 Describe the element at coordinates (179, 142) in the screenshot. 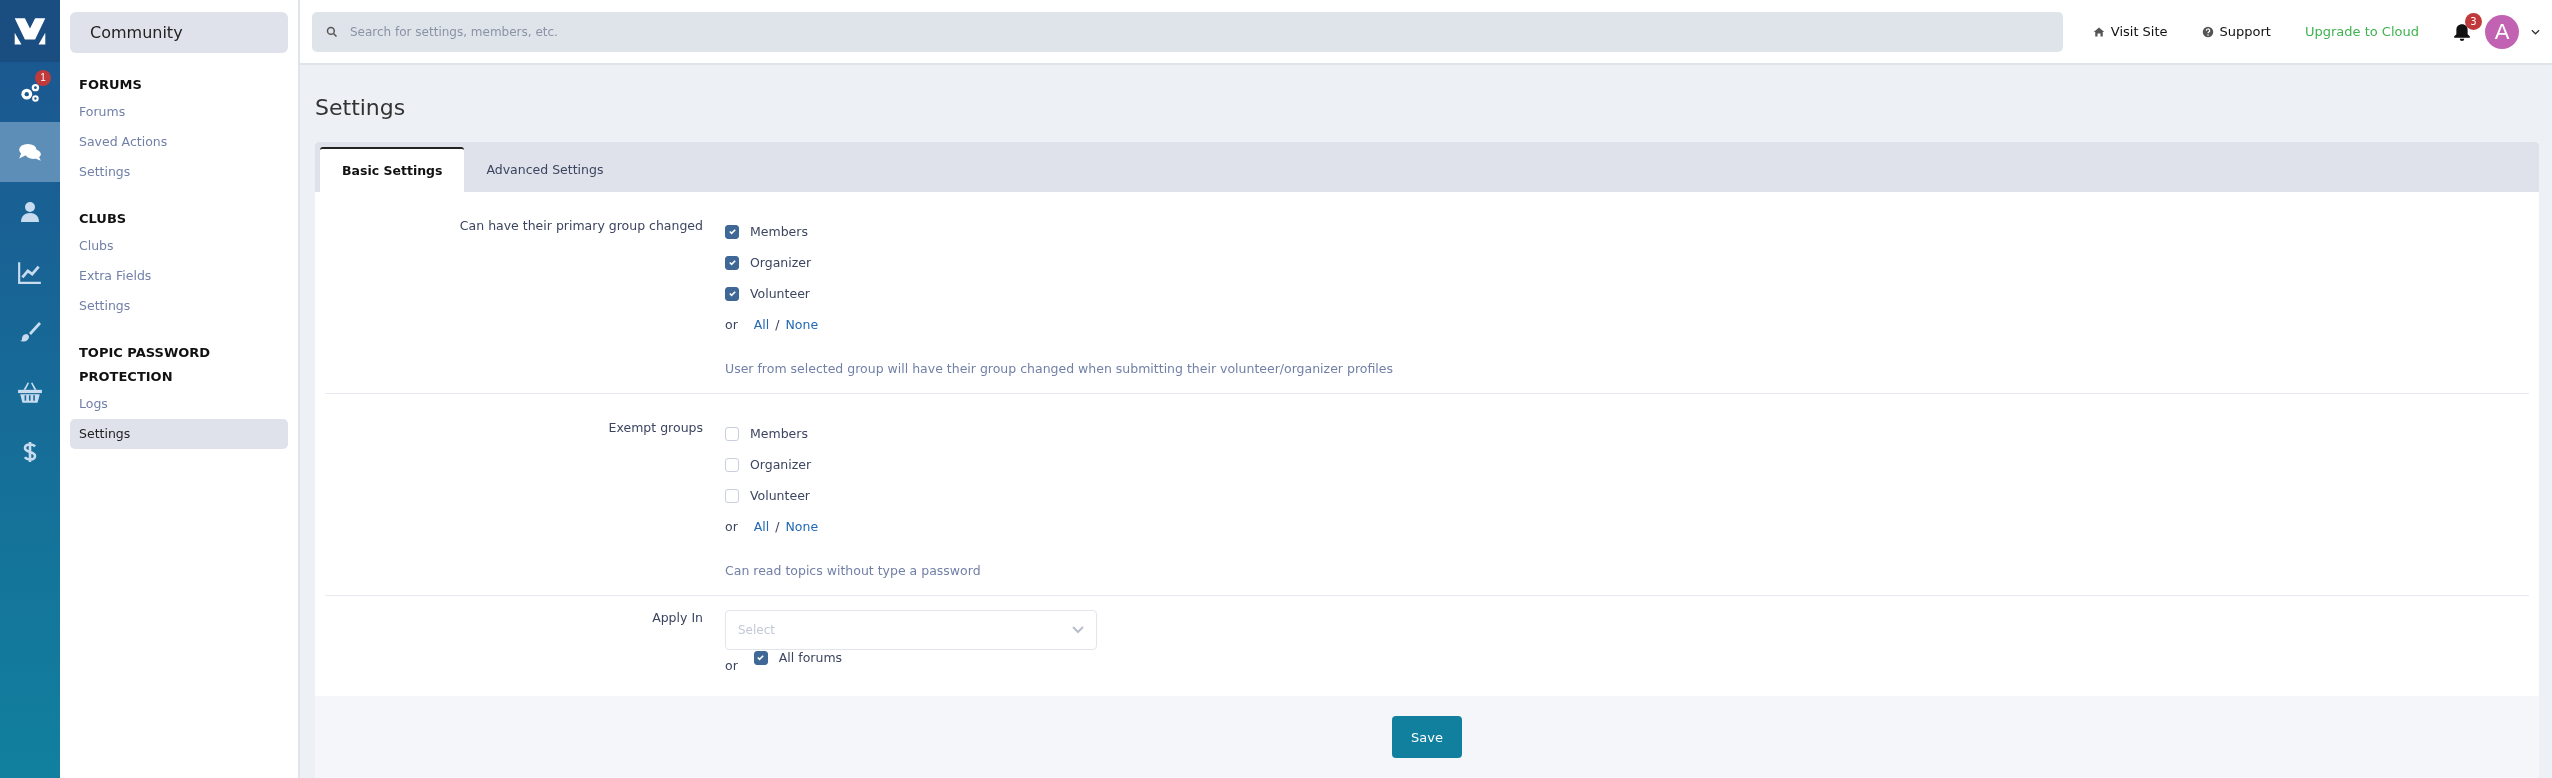

I see `sidebar-item: Saved Actions` at that location.